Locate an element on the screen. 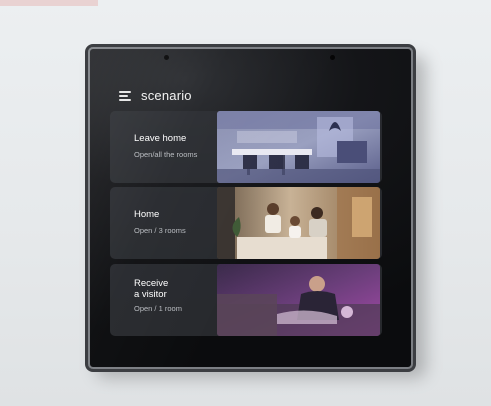  screen-header: scenario is located at coordinates (155, 95).